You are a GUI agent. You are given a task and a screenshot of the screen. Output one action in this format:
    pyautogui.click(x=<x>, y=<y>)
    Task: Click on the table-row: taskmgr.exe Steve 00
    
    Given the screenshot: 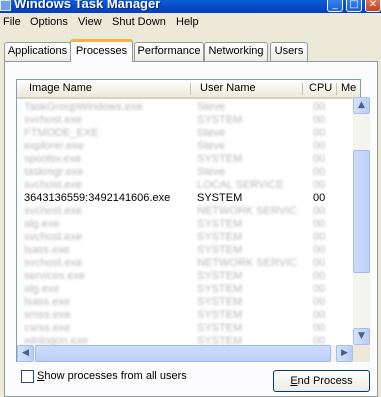 What is the action you would take?
    pyautogui.click(x=182, y=172)
    